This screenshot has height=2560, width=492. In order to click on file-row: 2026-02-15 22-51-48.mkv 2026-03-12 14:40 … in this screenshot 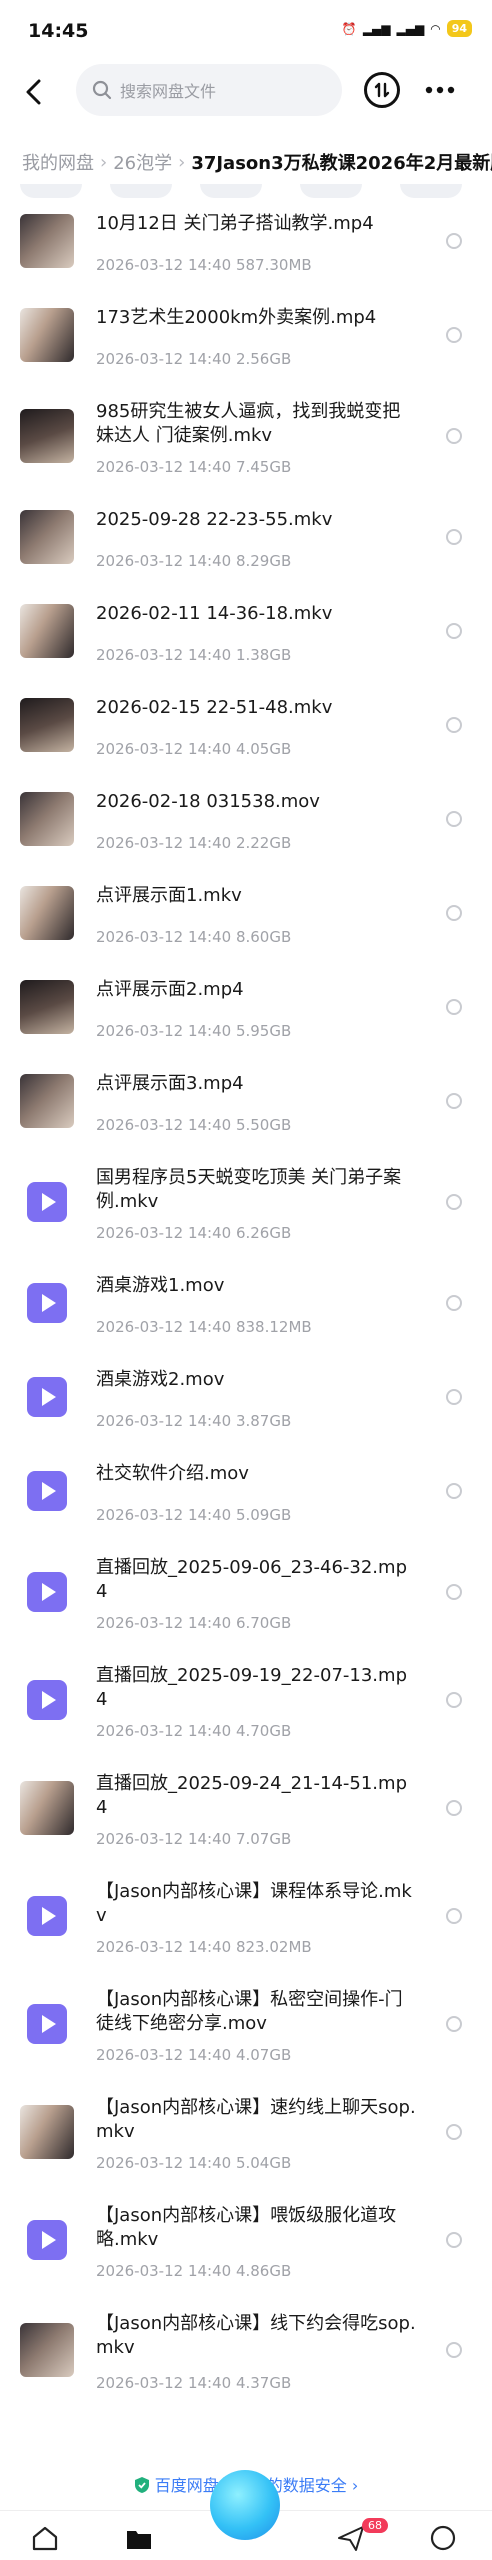, I will do `click(246, 731)`.